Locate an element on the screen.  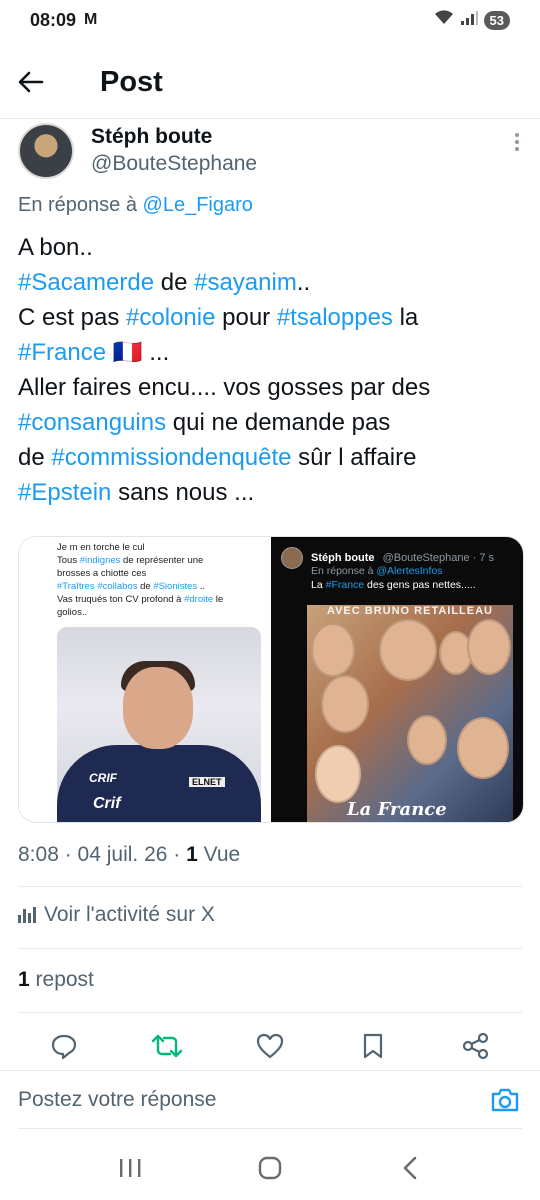
view-count: 1 is located at coordinates (192, 854).